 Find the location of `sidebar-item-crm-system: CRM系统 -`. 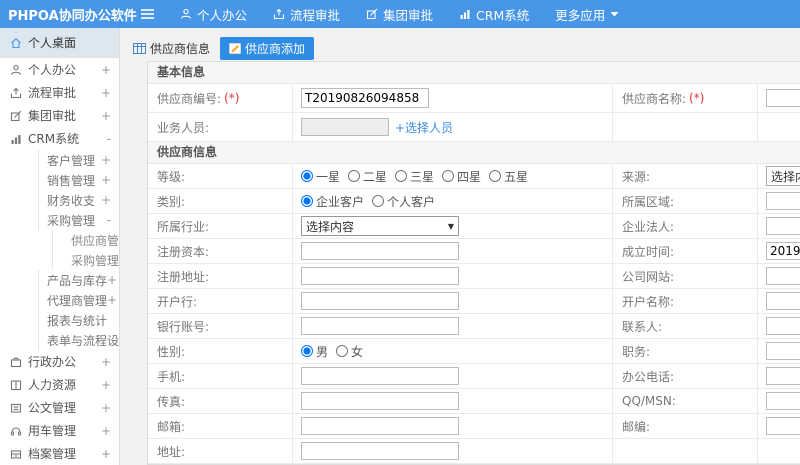

sidebar-item-crm-system: CRM系统 - is located at coordinates (59, 138).